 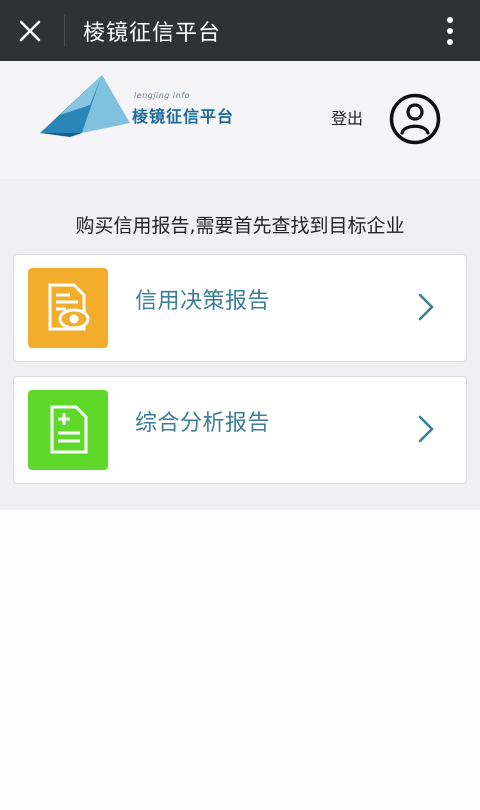 What do you see at coordinates (152, 33) in the screenshot?
I see `page-title: 棱镜征信平台` at bounding box center [152, 33].